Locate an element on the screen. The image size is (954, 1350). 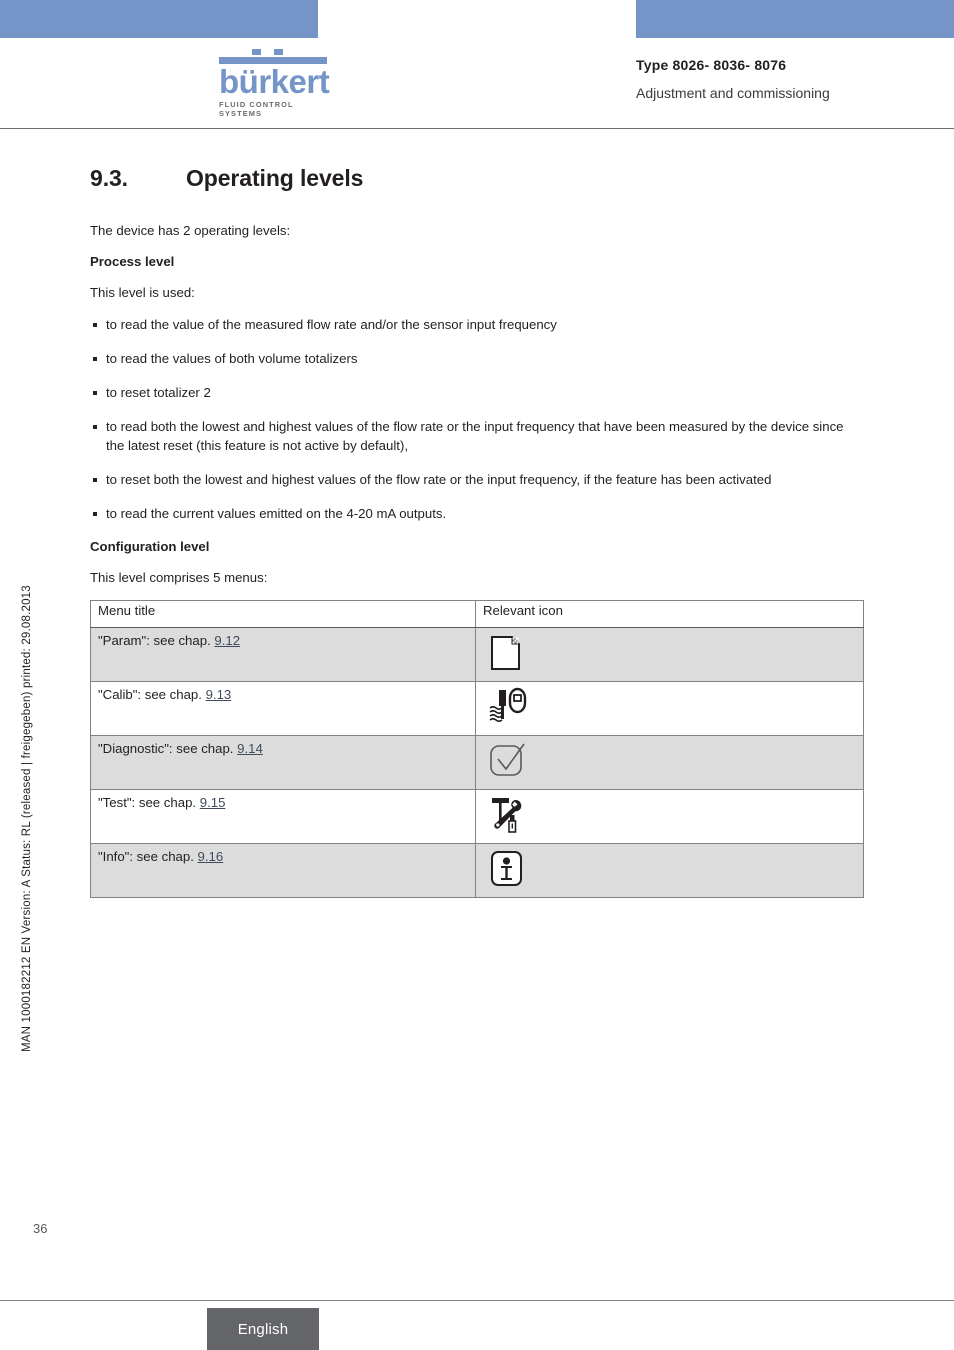
list-item: to reset totalizer 2 is located at coordinates (477, 392).